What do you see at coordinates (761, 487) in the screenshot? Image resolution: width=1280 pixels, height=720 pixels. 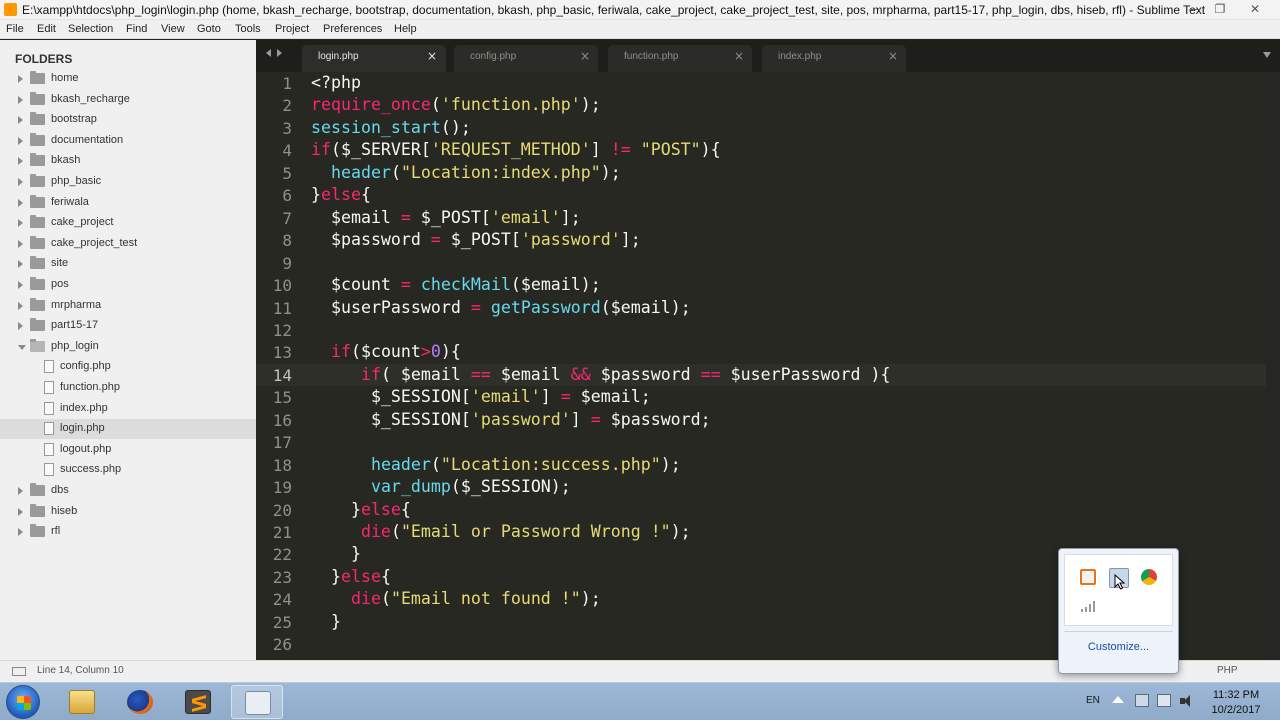 I see `code-line: 19 var_dump($_SESSION);` at bounding box center [761, 487].